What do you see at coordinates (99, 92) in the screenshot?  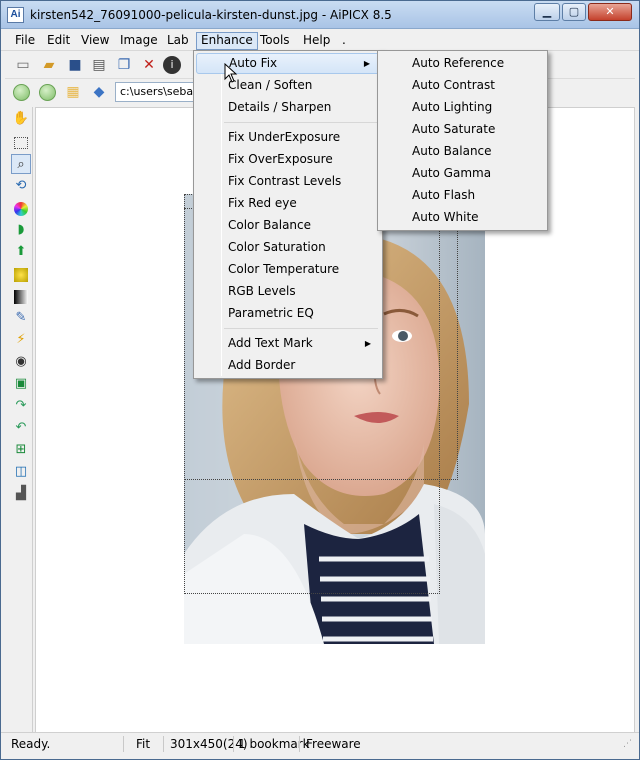 I see `browse-icon: ◆` at bounding box center [99, 92].